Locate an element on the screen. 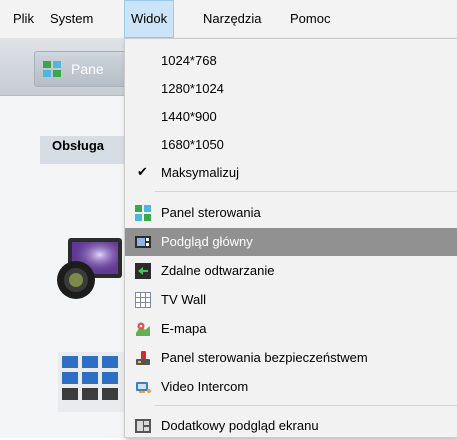  panel-tab-label: Pane is located at coordinates (87, 69).